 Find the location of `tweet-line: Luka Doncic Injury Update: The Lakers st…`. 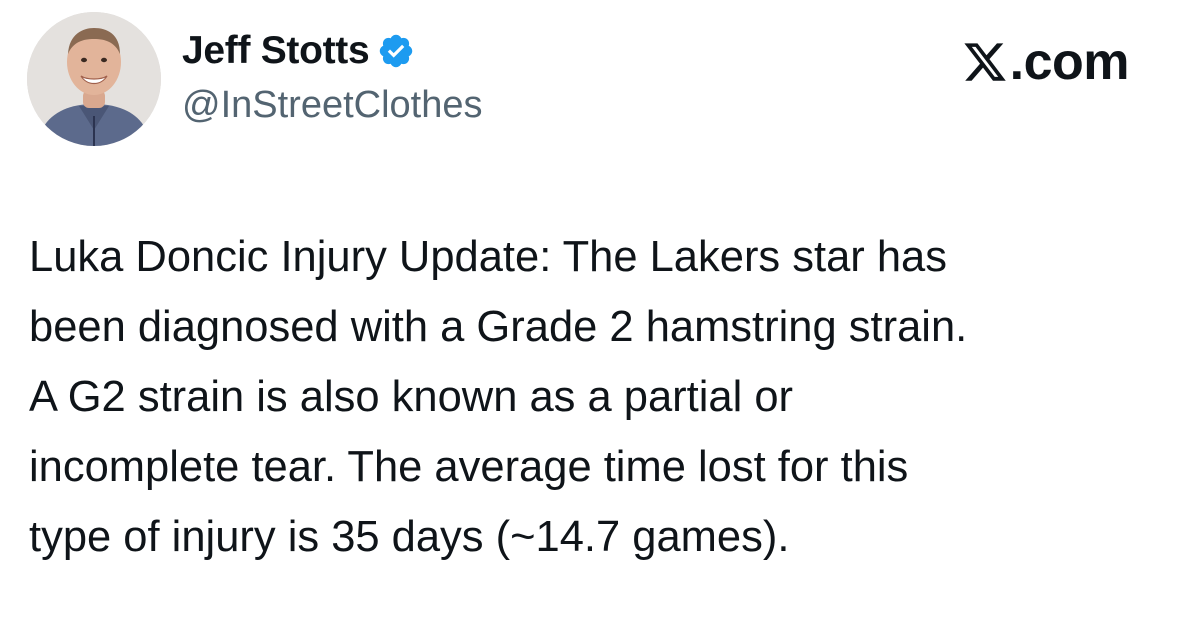

tweet-line: Luka Doncic Injury Update: The Lakers st… is located at coordinates (488, 257).